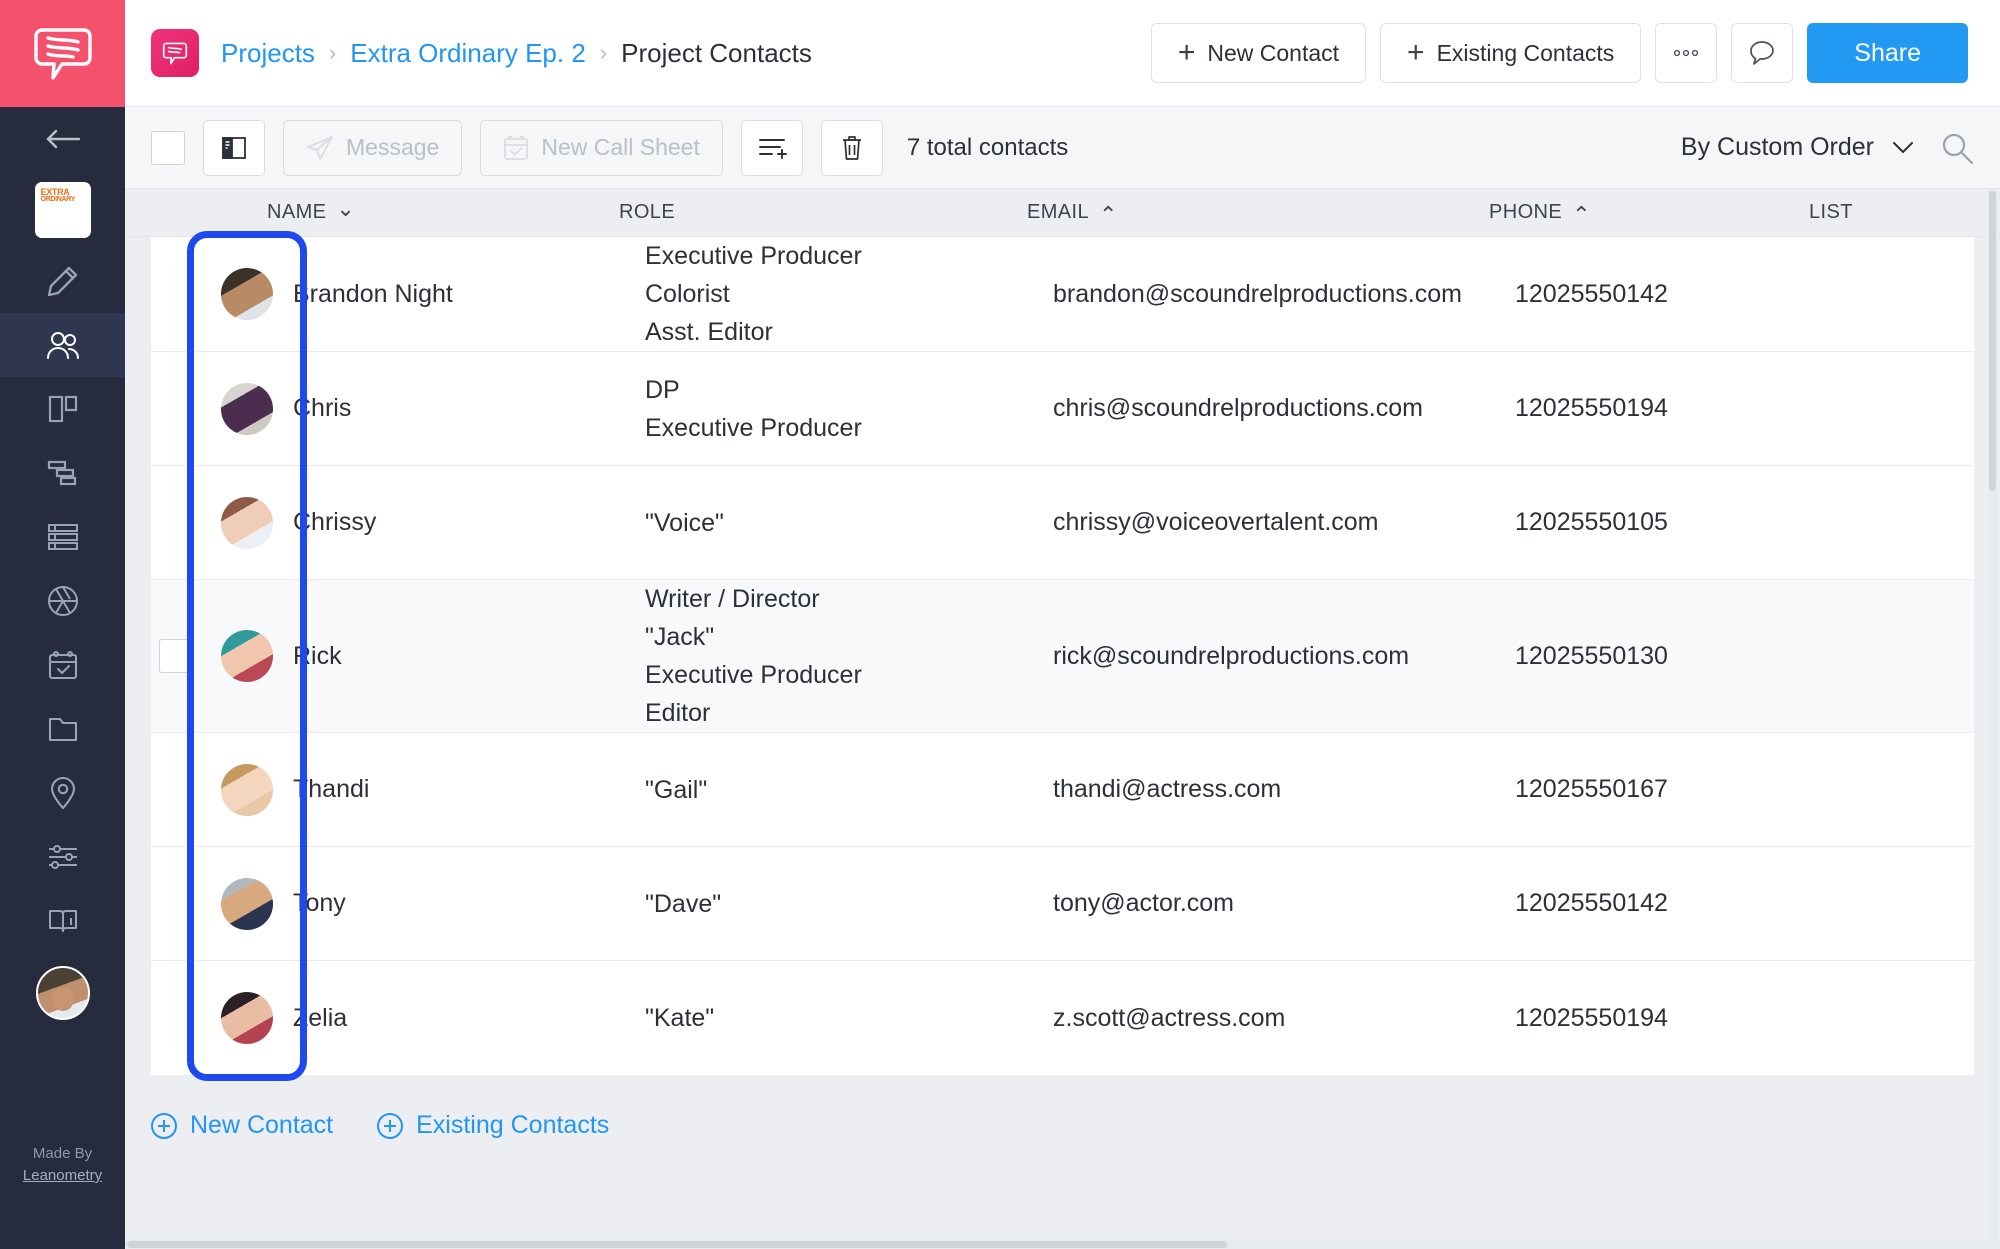 The image size is (2000, 1249). Describe the element at coordinates (1831, 212) in the screenshot. I see `column-header-list-label: LIST` at that location.